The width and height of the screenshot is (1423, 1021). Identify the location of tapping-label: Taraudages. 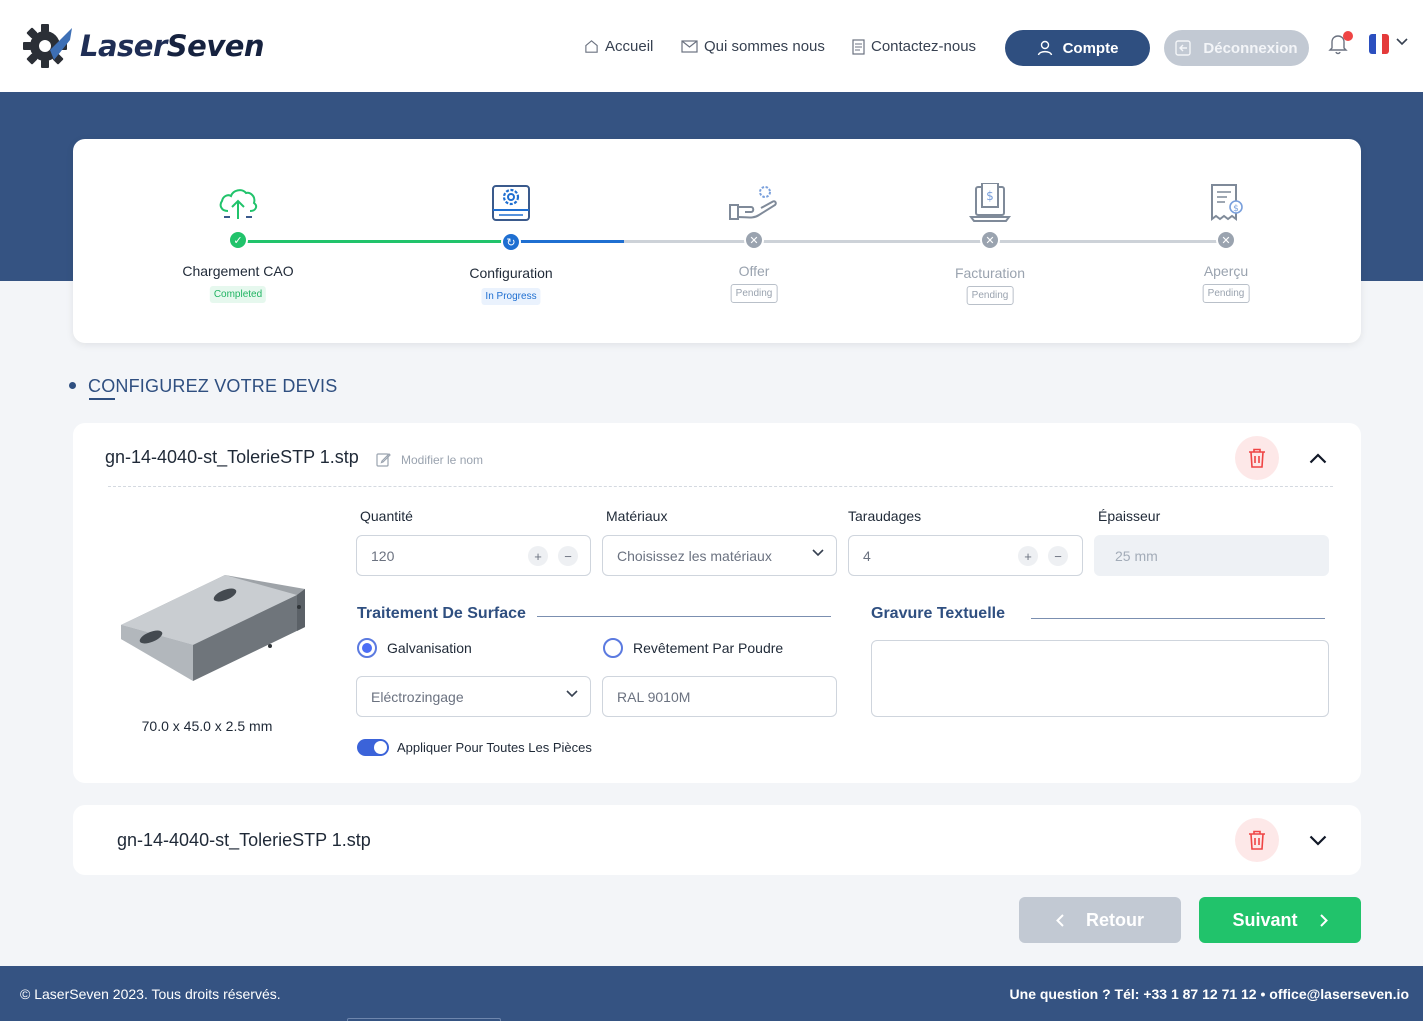
(885, 516).